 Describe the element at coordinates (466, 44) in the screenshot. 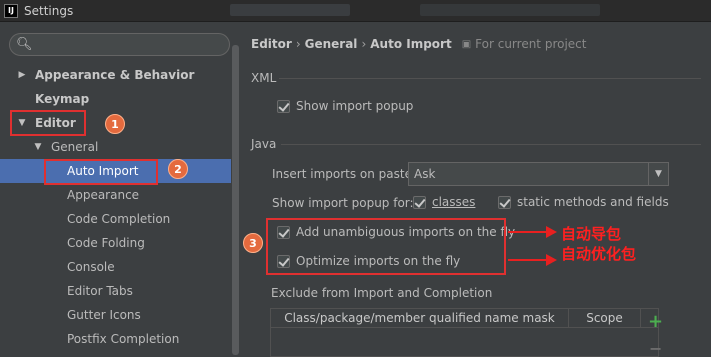

I see `project-icon: ▣` at that location.